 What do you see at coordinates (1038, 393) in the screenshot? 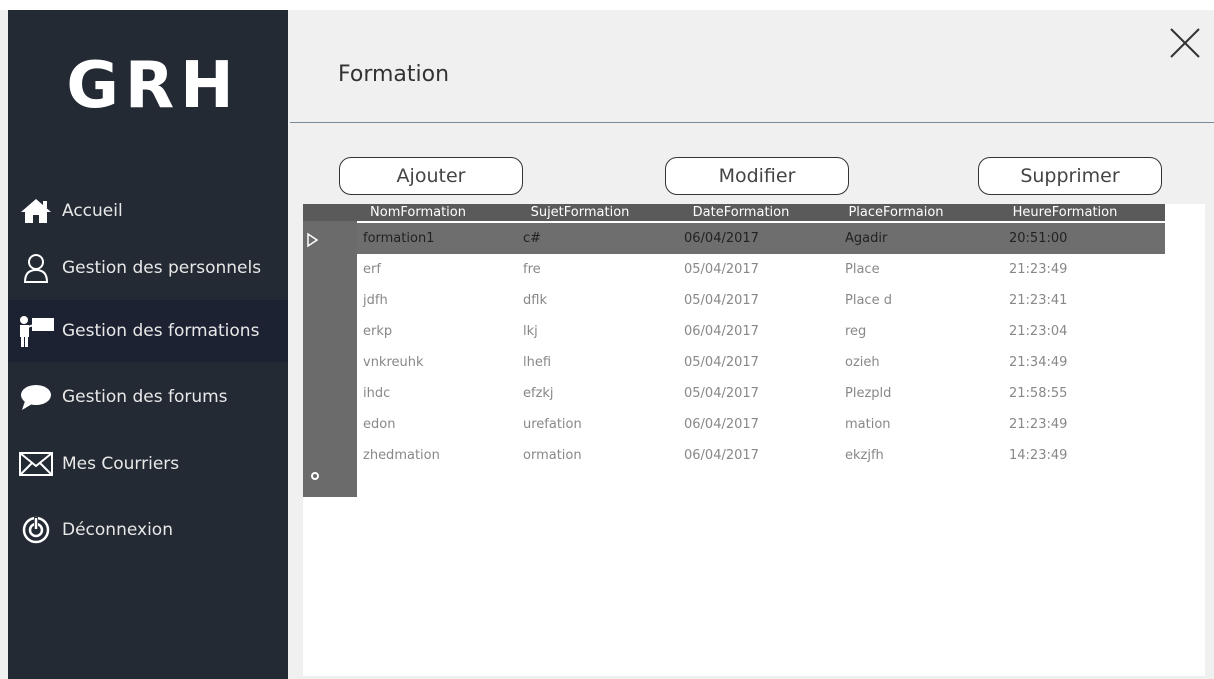
I see `table-cell: 21:58:55` at bounding box center [1038, 393].